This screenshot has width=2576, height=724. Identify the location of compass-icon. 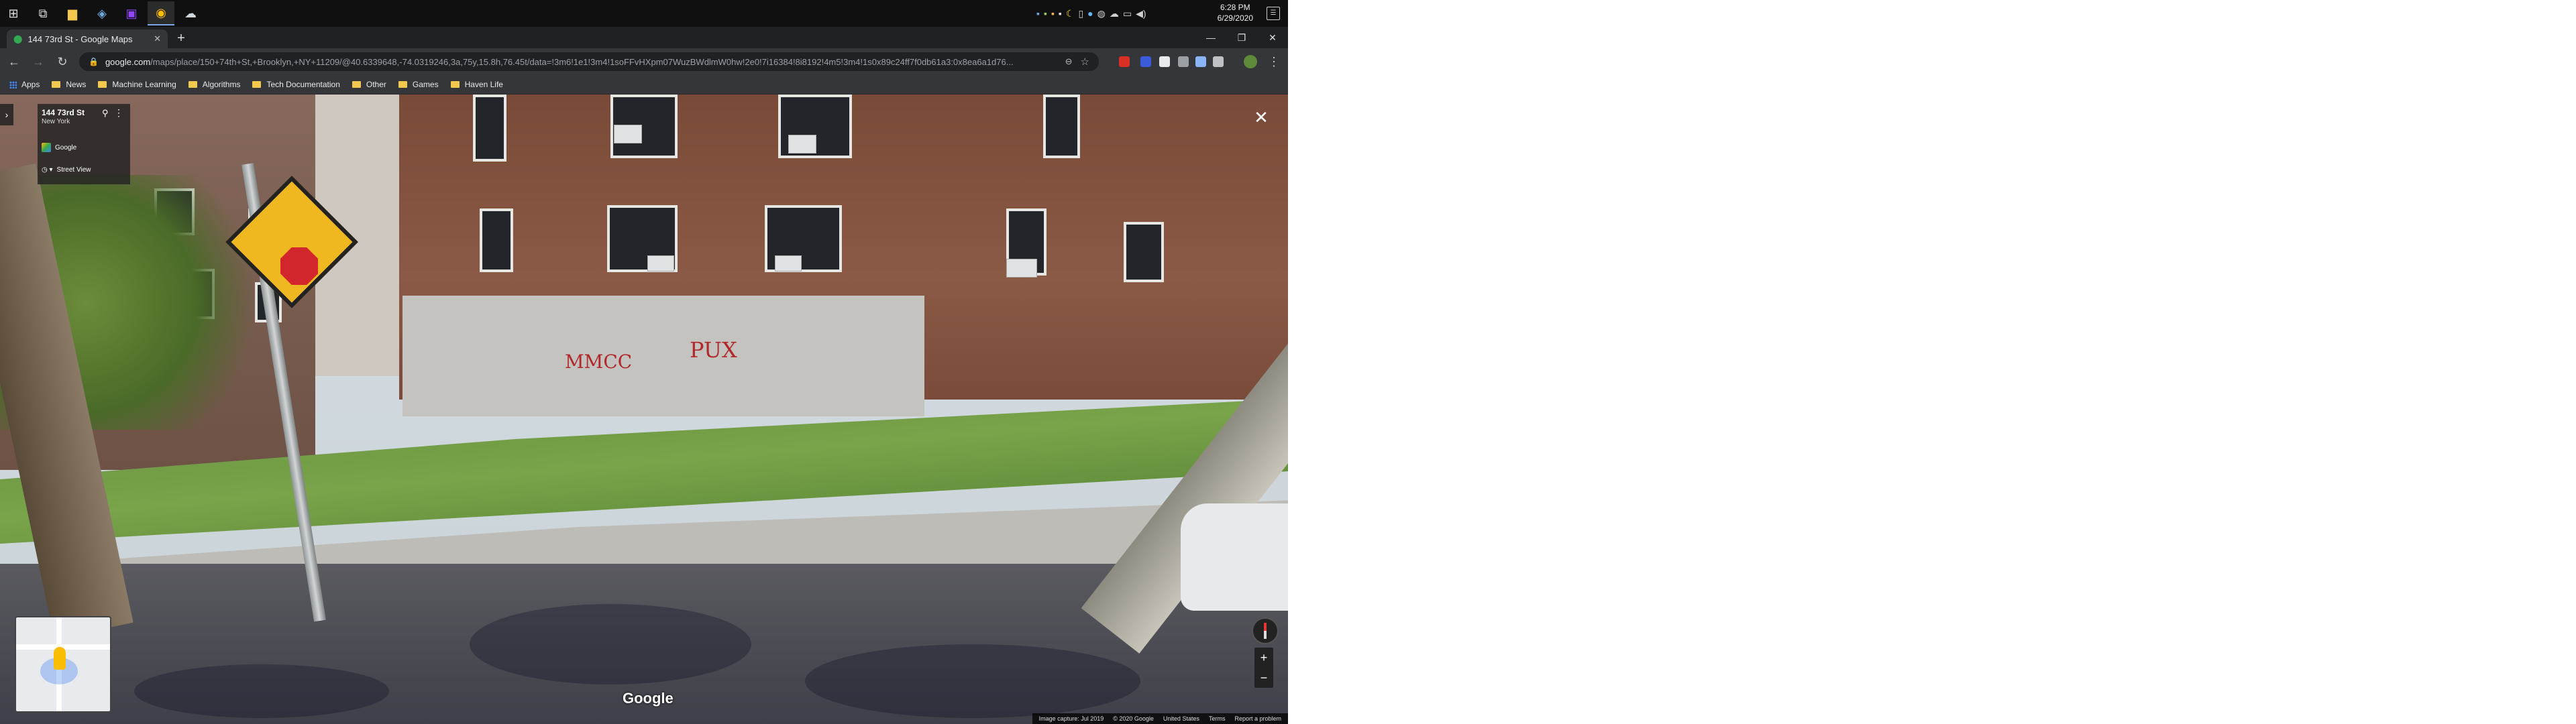
(1265, 630).